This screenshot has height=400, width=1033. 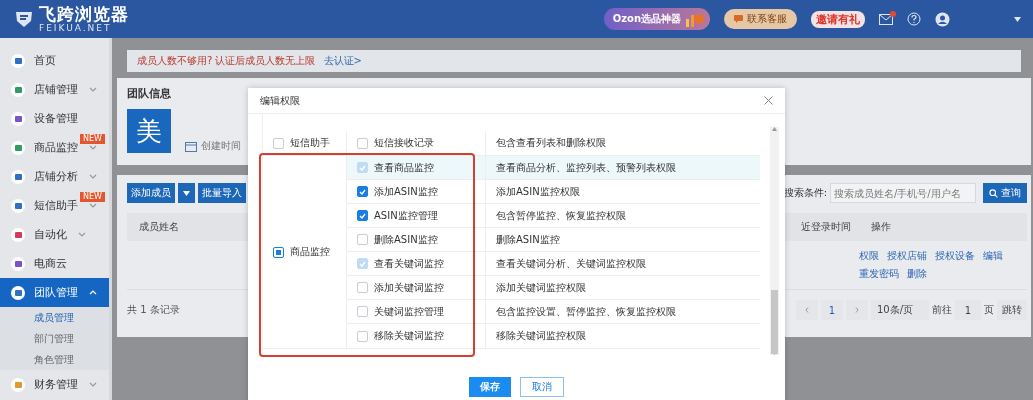 What do you see at coordinates (760, 19) in the screenshot?
I see `contact-button: 联系客服` at bounding box center [760, 19].